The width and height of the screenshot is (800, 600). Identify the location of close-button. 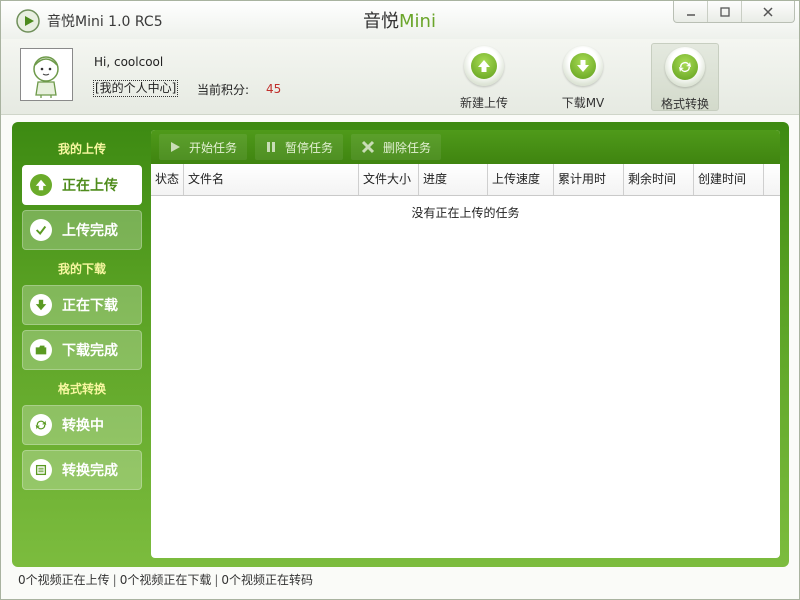
(768, 11).